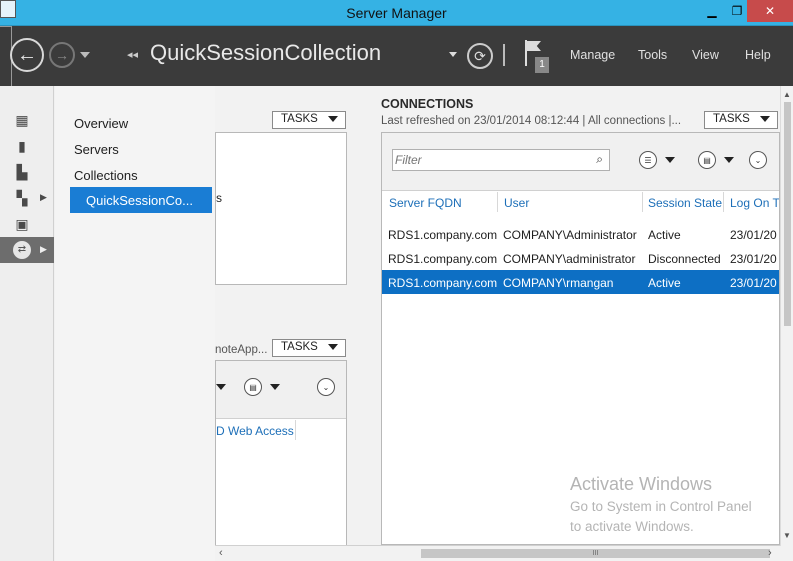  Describe the element at coordinates (770, 553) in the screenshot. I see `scroll-right-icon: ›` at that location.